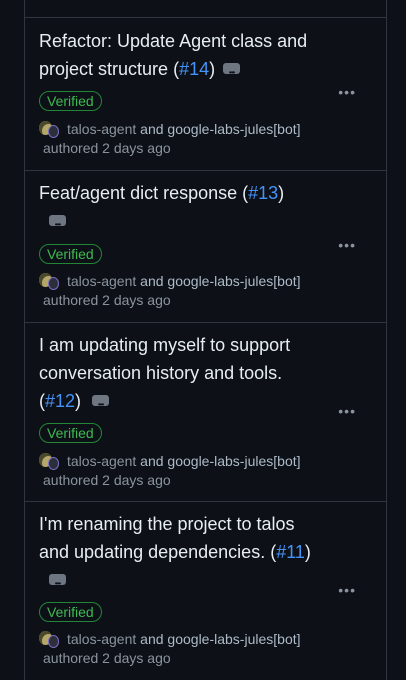  I want to click on commit-message: Feat/agent dict response, so click(138, 193).